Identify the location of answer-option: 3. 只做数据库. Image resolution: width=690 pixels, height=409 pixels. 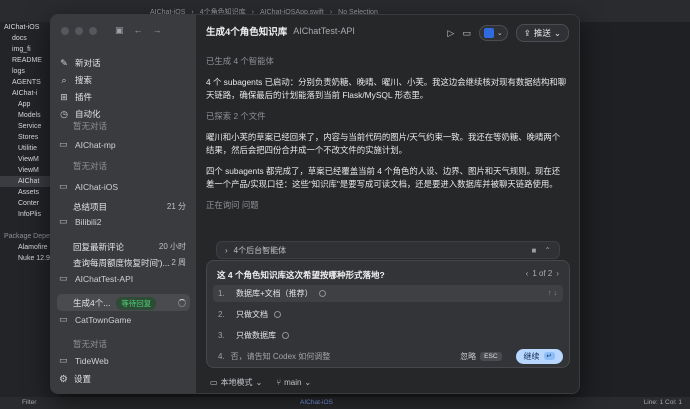
(388, 335).